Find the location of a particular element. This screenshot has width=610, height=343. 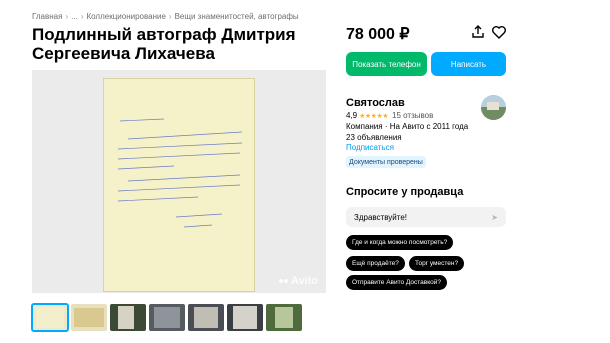

seller-ads-count: 23 объявления is located at coordinates (374, 137).